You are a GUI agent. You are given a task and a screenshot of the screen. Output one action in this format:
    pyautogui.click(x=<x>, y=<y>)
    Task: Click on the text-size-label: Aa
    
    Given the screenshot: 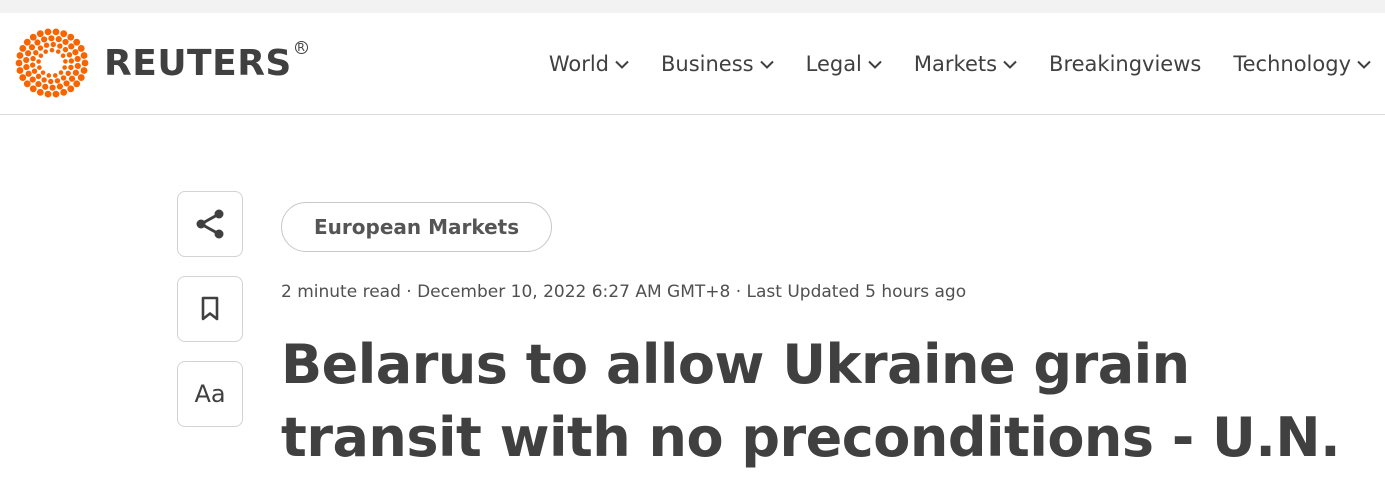 What is the action you would take?
    pyautogui.click(x=210, y=394)
    